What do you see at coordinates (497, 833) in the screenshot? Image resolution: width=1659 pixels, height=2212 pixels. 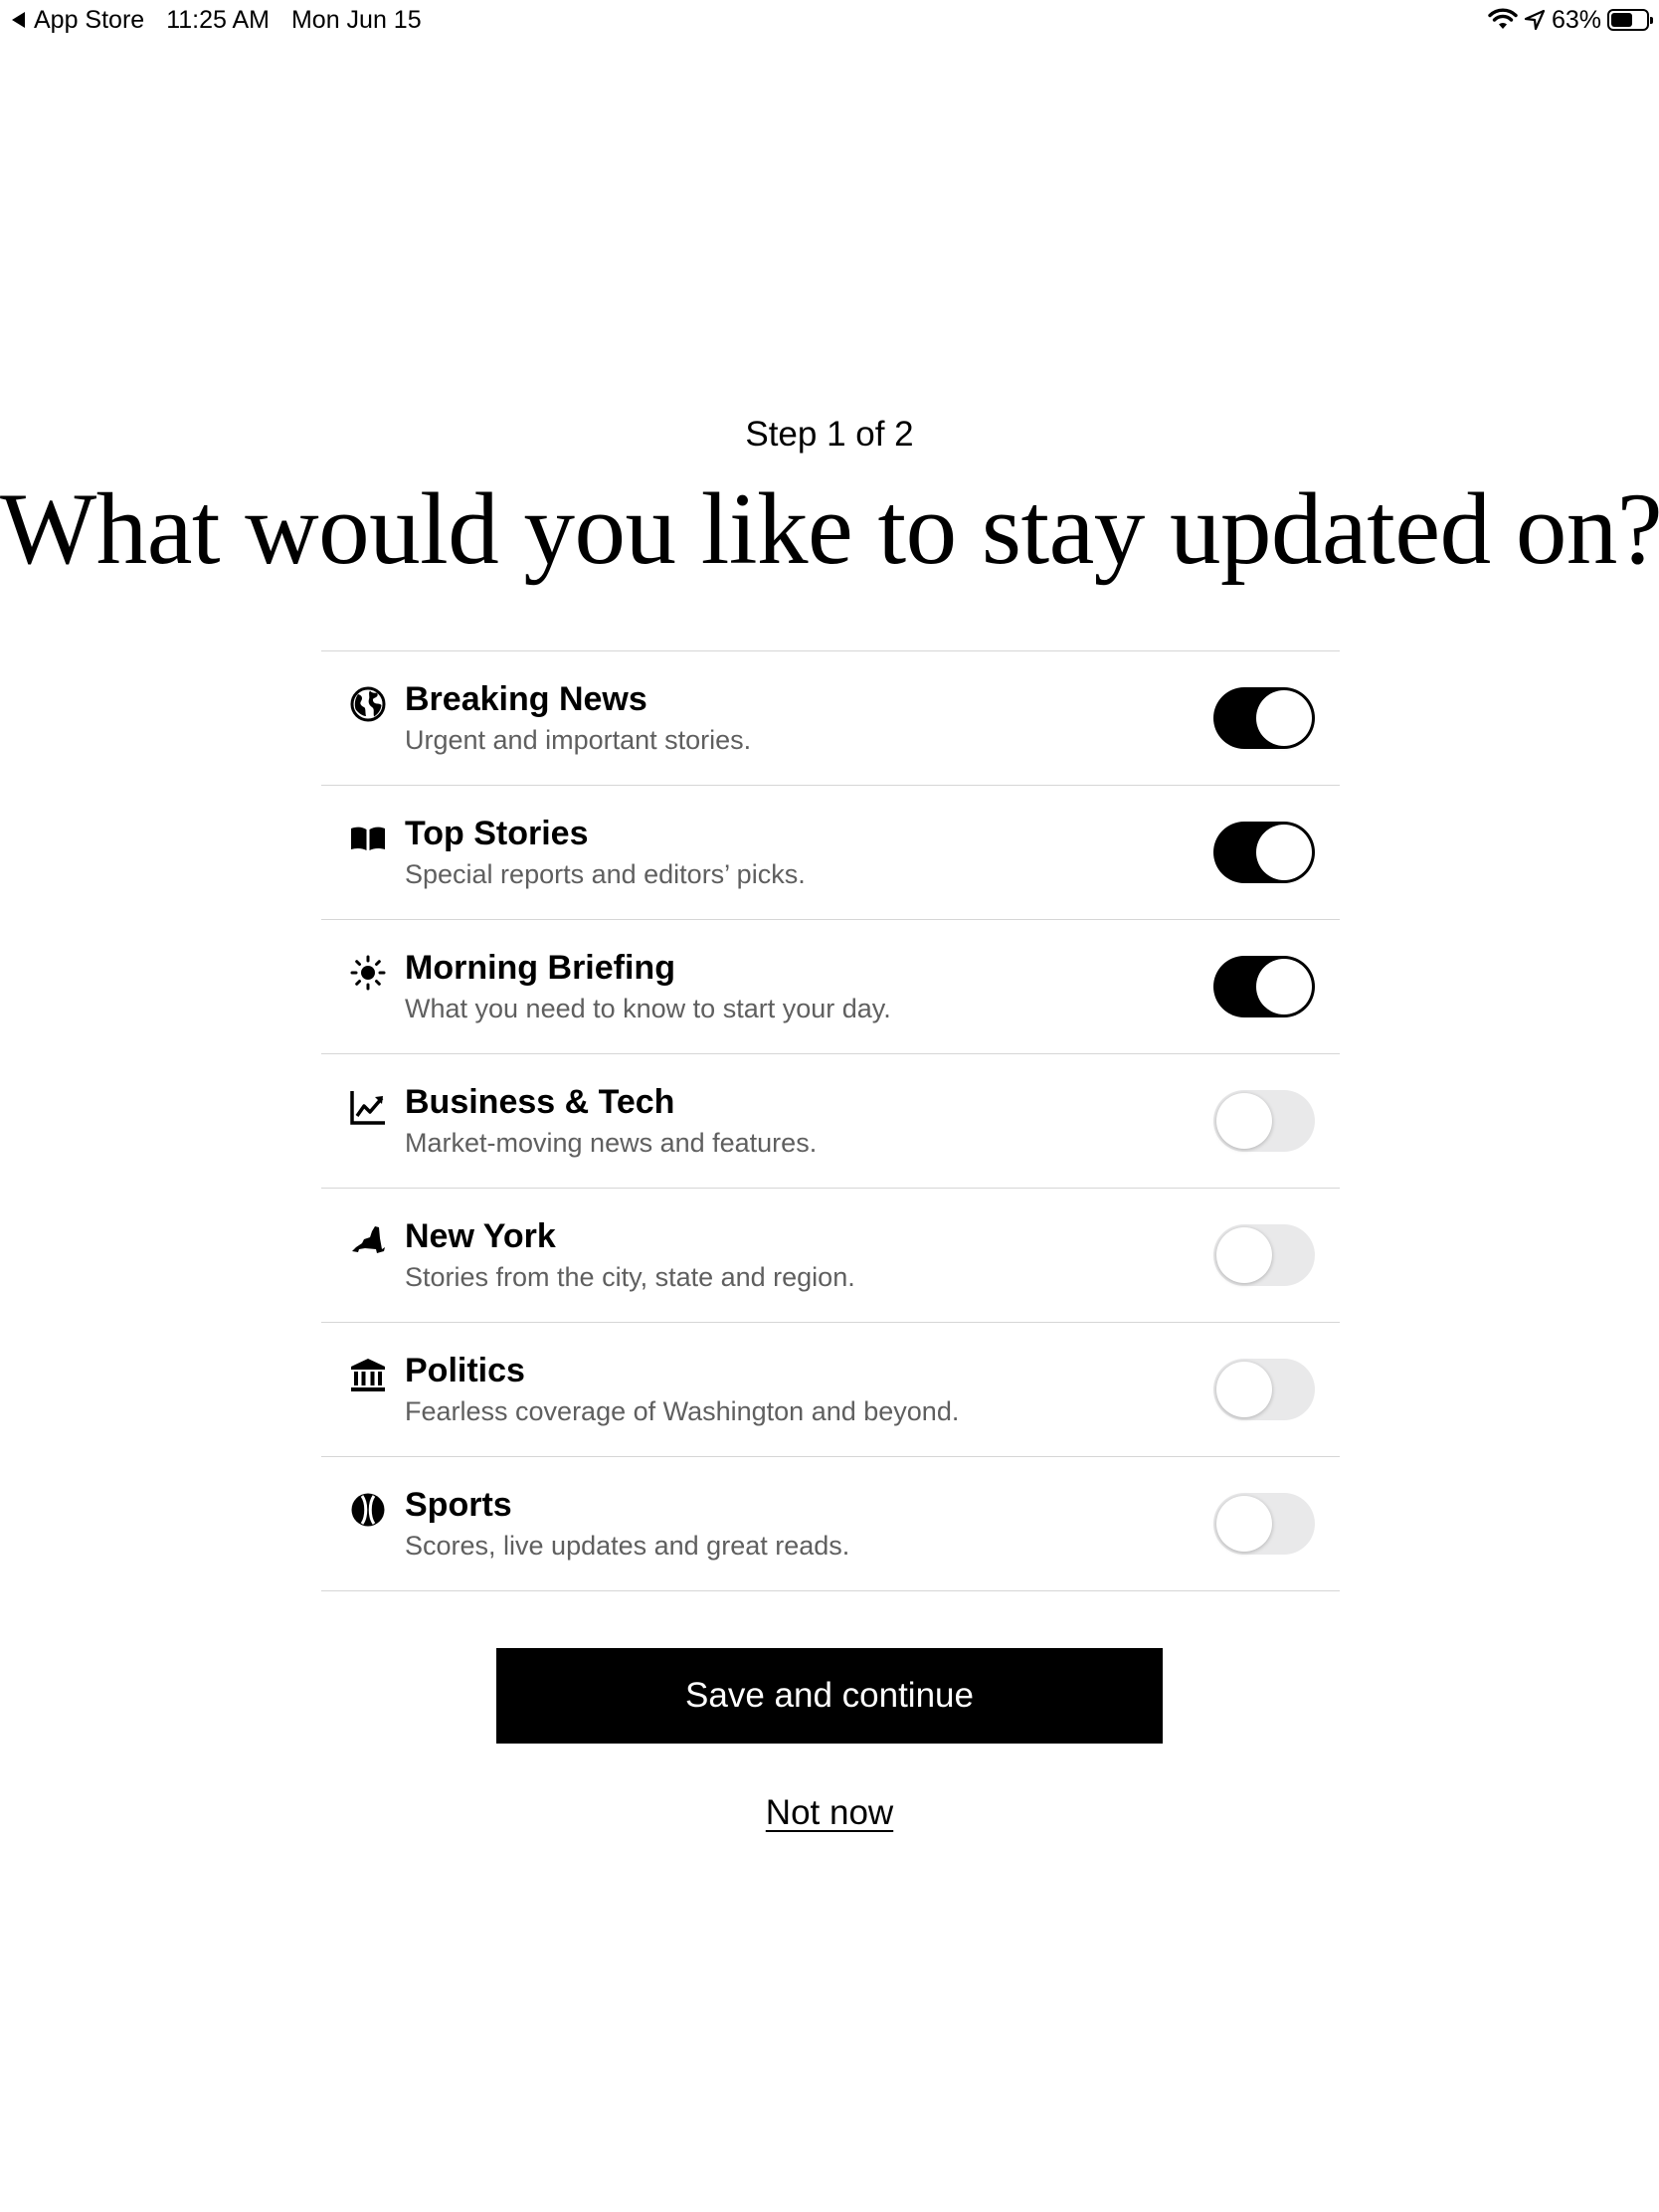 I see `topic-title: Top Stories` at bounding box center [497, 833].